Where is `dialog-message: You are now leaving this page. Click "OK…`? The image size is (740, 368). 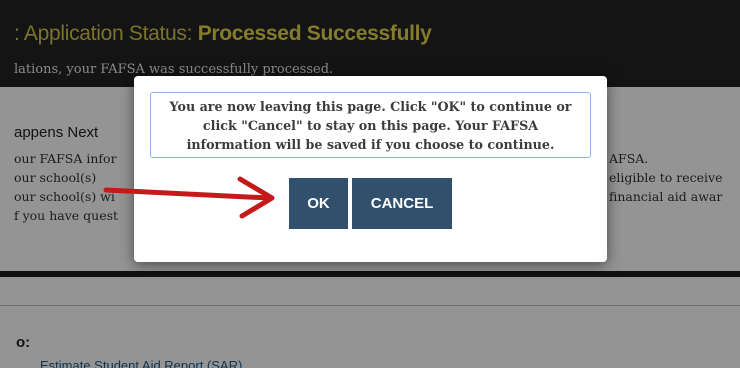
dialog-message: You are now leaving this page. Click "OK… is located at coordinates (370, 125).